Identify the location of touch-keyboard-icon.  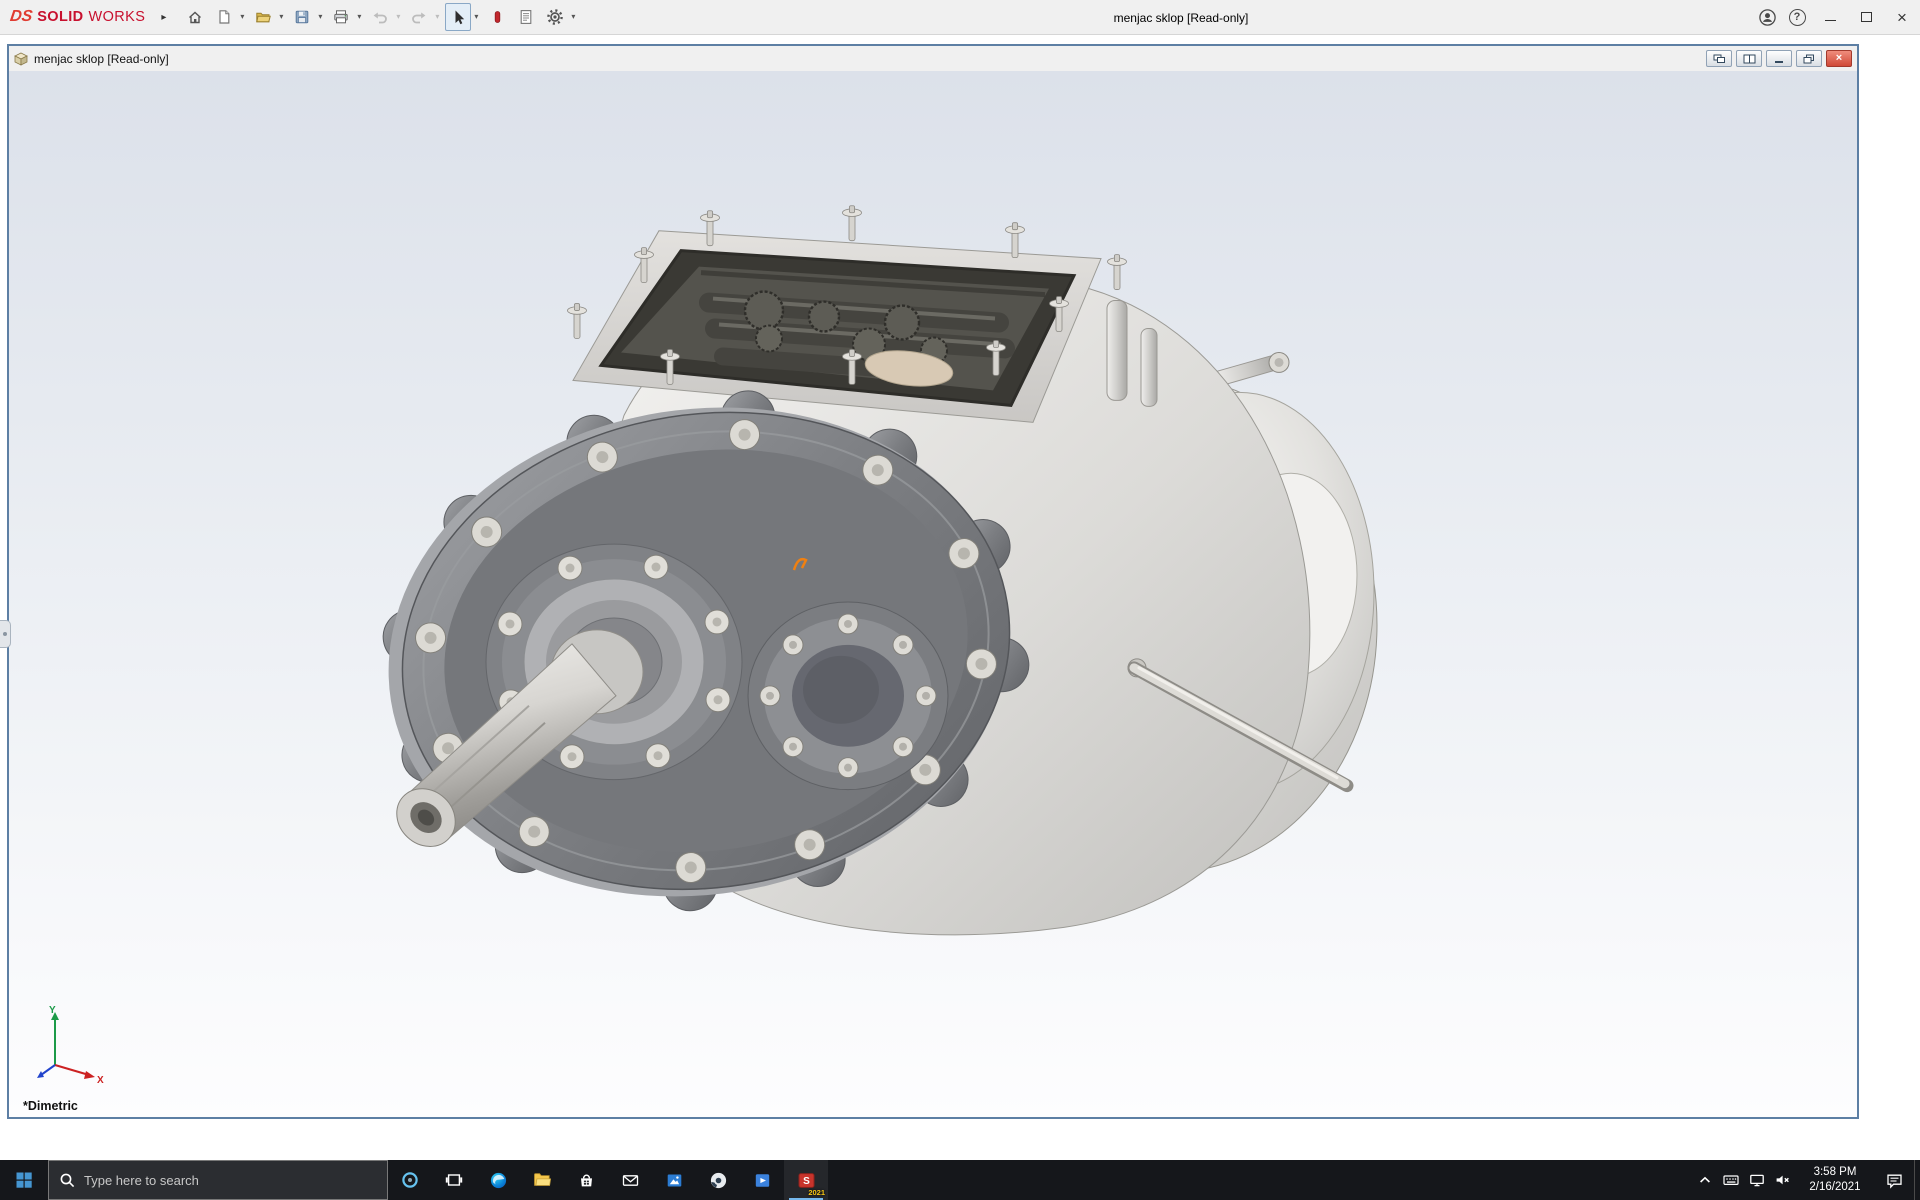
(1731, 1180).